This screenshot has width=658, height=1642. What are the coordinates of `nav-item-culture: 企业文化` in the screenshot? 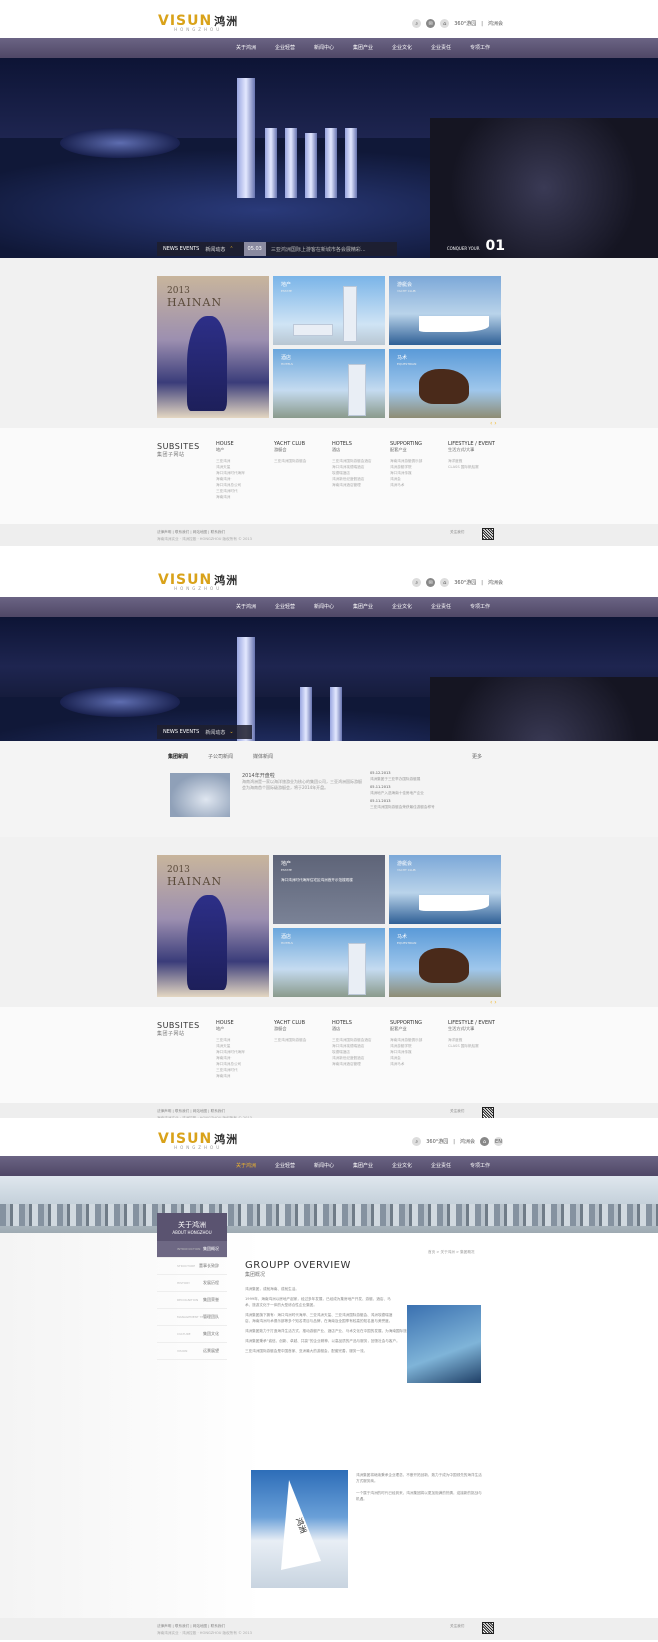 It's located at (411, 48).